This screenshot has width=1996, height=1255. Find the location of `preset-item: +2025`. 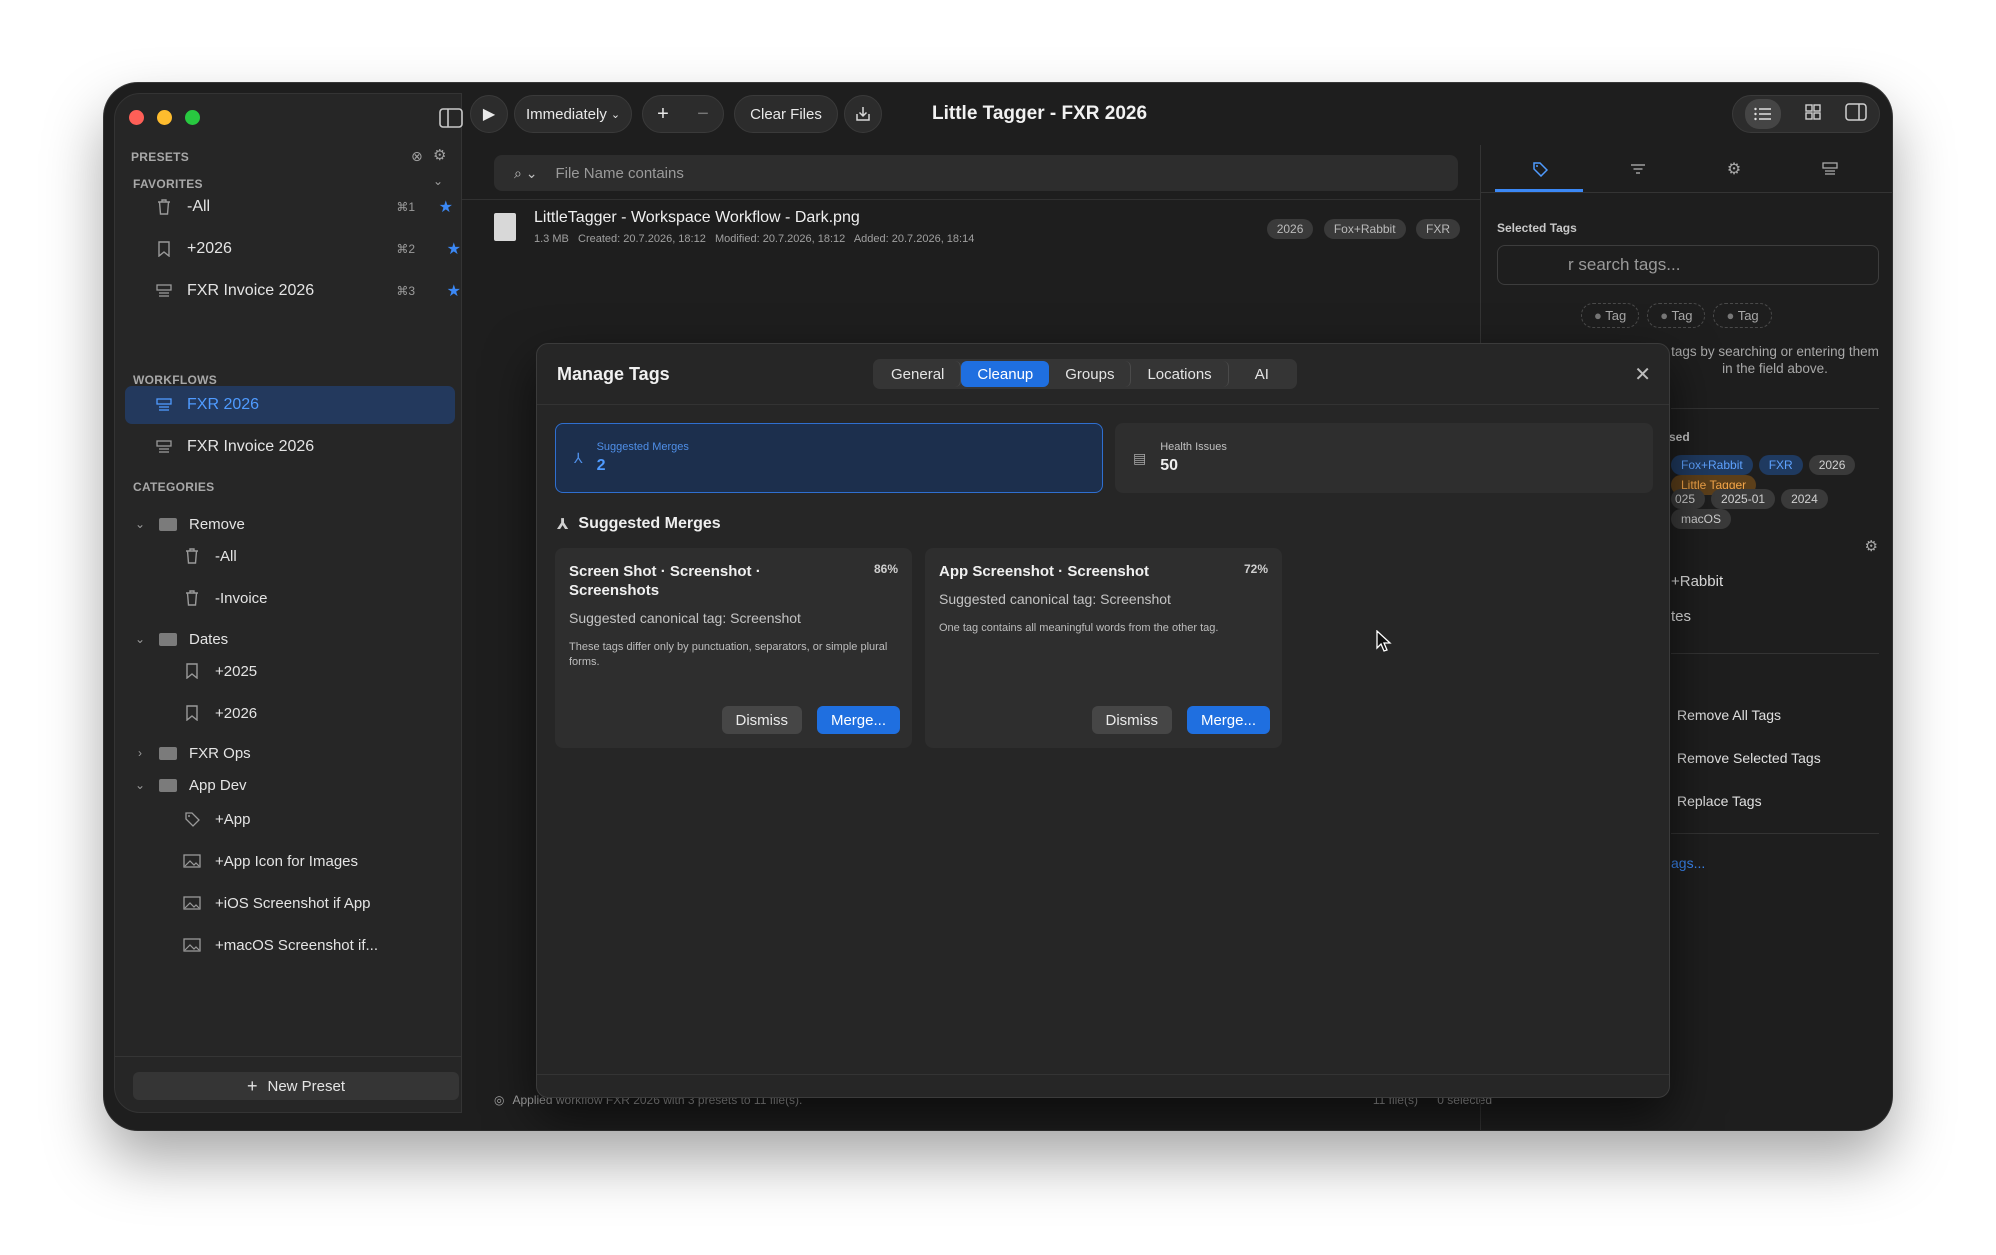

preset-item: +2025 is located at coordinates (290, 671).